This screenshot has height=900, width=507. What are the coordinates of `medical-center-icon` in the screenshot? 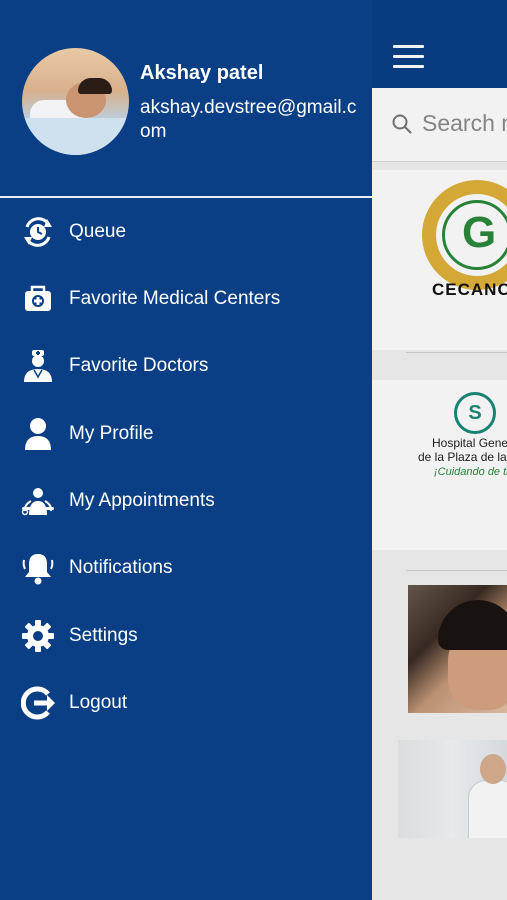 It's located at (38, 299).